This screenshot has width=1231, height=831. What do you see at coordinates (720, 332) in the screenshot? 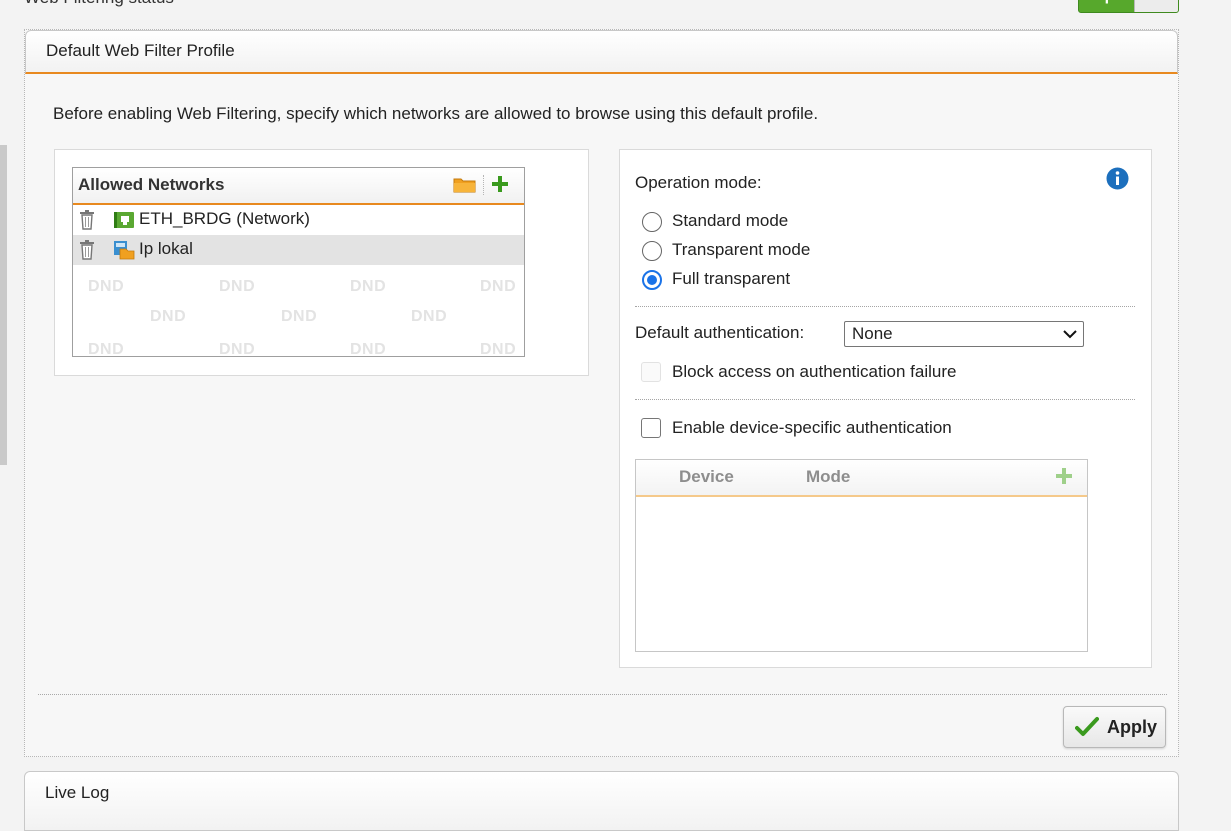
I see `default-auth-label: Default authentication:` at bounding box center [720, 332].